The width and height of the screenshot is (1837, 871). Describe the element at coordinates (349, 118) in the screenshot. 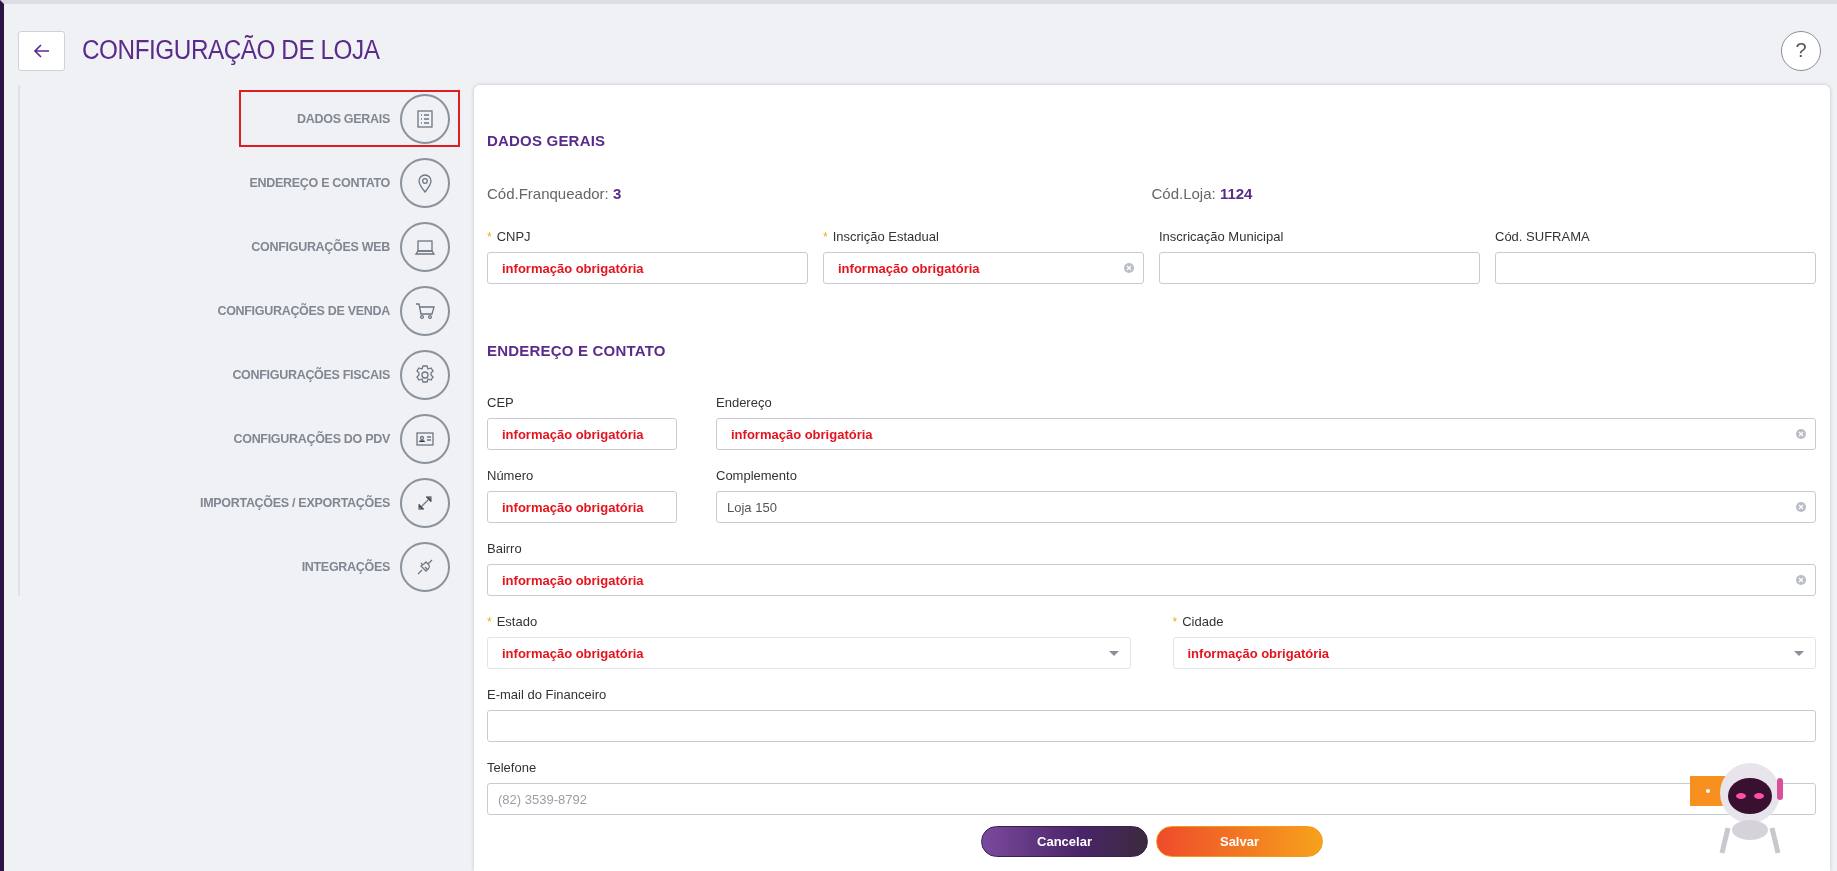

I see `sidebar-item: DADOS GERAIS` at that location.